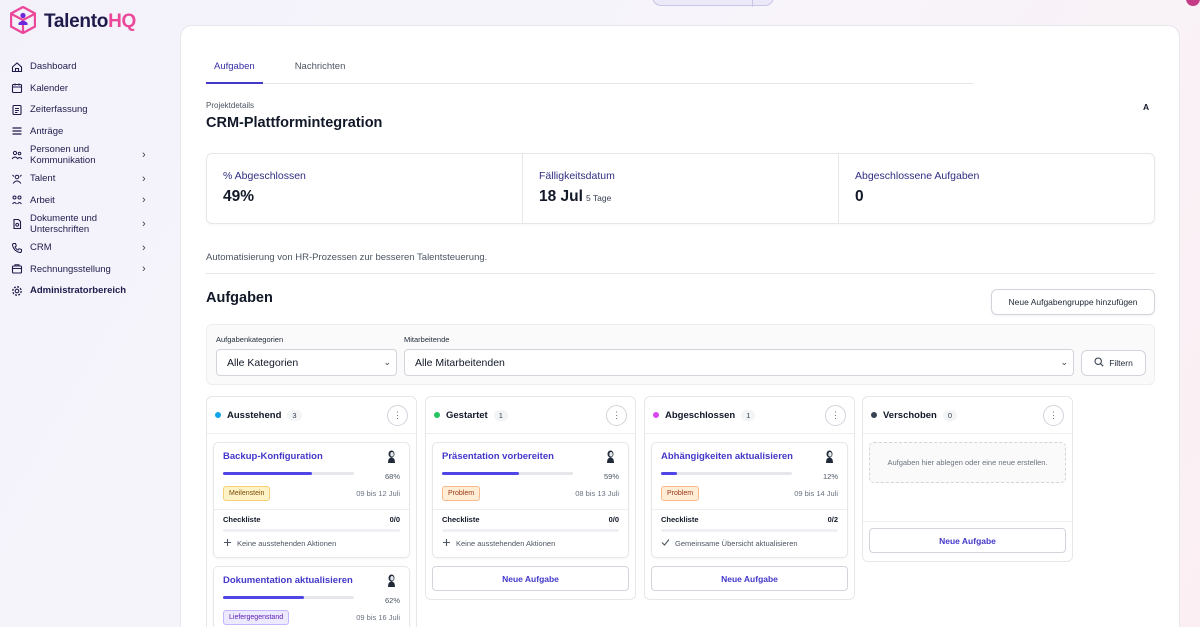  Describe the element at coordinates (832, 519) in the screenshot. I see `checklist-count: 0/2` at that location.